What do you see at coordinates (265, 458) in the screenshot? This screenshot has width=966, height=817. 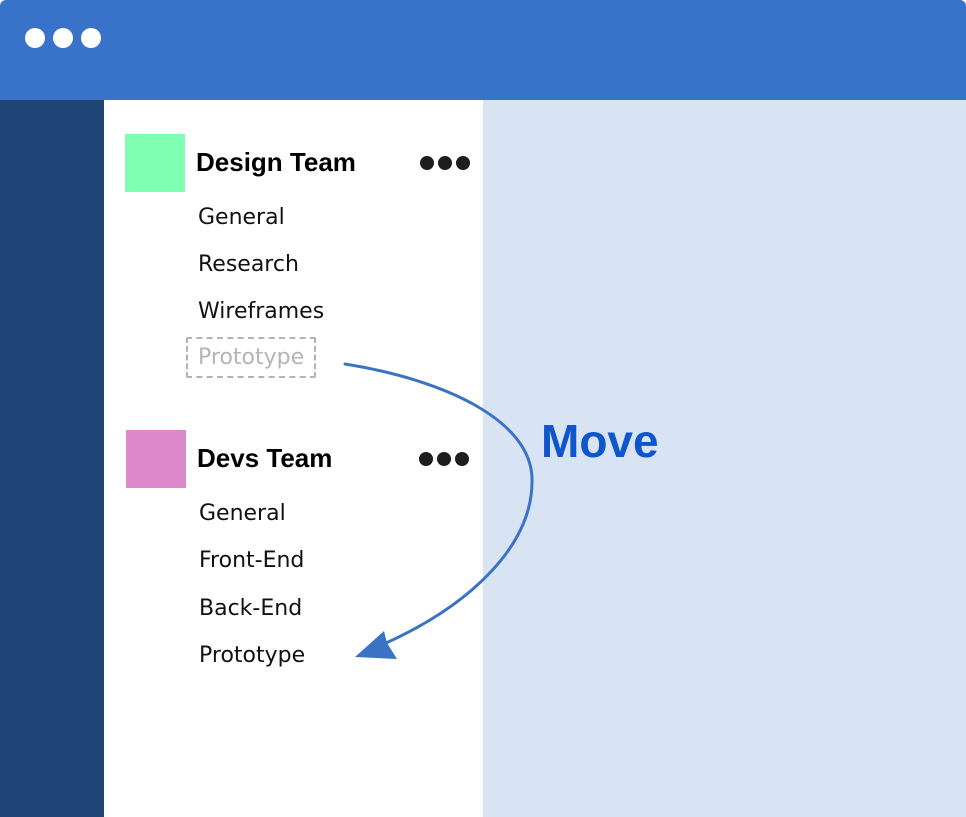 I see `team-name: Devs Team` at bounding box center [265, 458].